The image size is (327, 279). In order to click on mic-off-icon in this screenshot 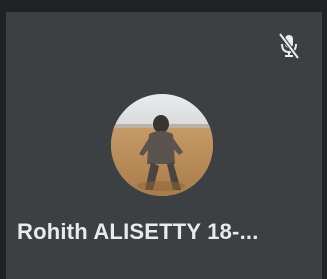, I will do `click(289, 46)`.